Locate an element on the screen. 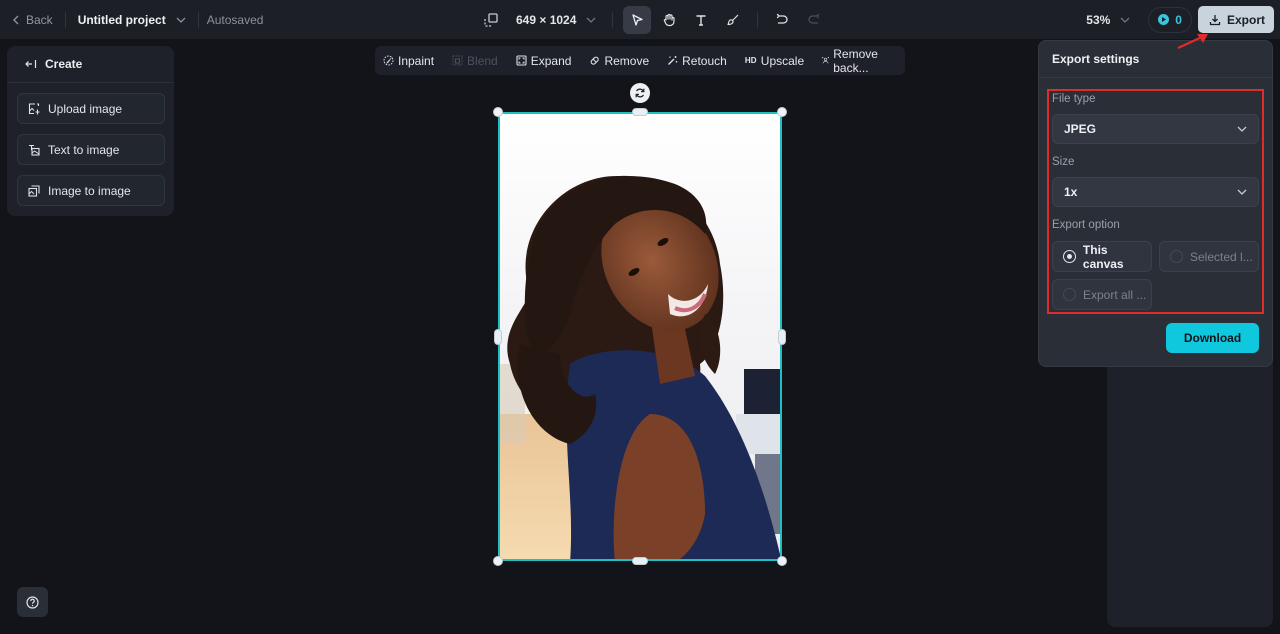 The image size is (1280, 634). remove-background-icon is located at coordinates (826, 60).